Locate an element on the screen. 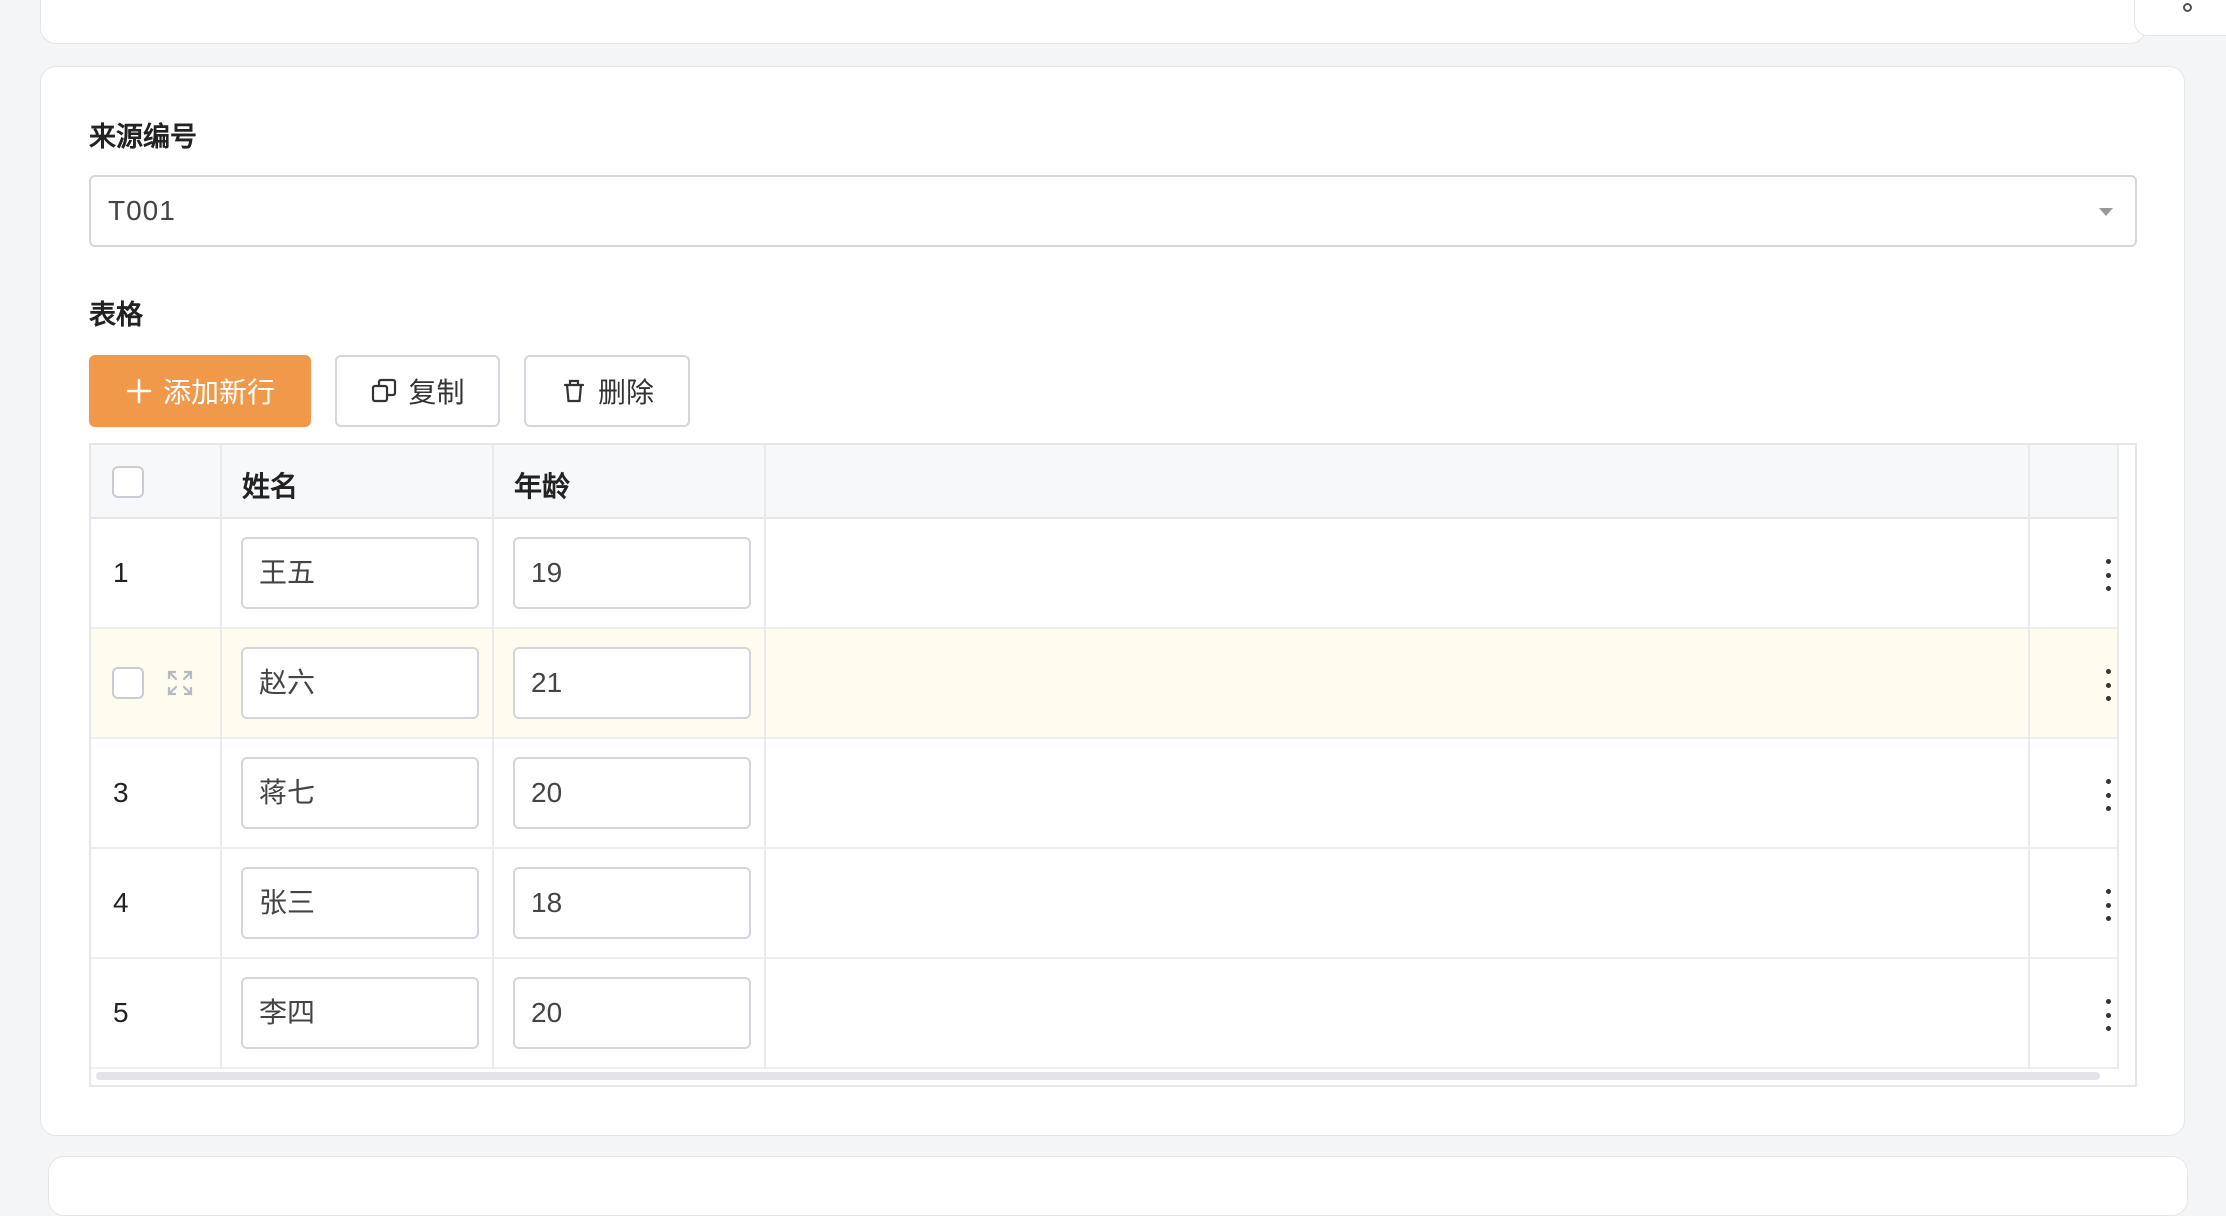 The height and width of the screenshot is (1216, 2226). name-input: 王五 is located at coordinates (360, 573).